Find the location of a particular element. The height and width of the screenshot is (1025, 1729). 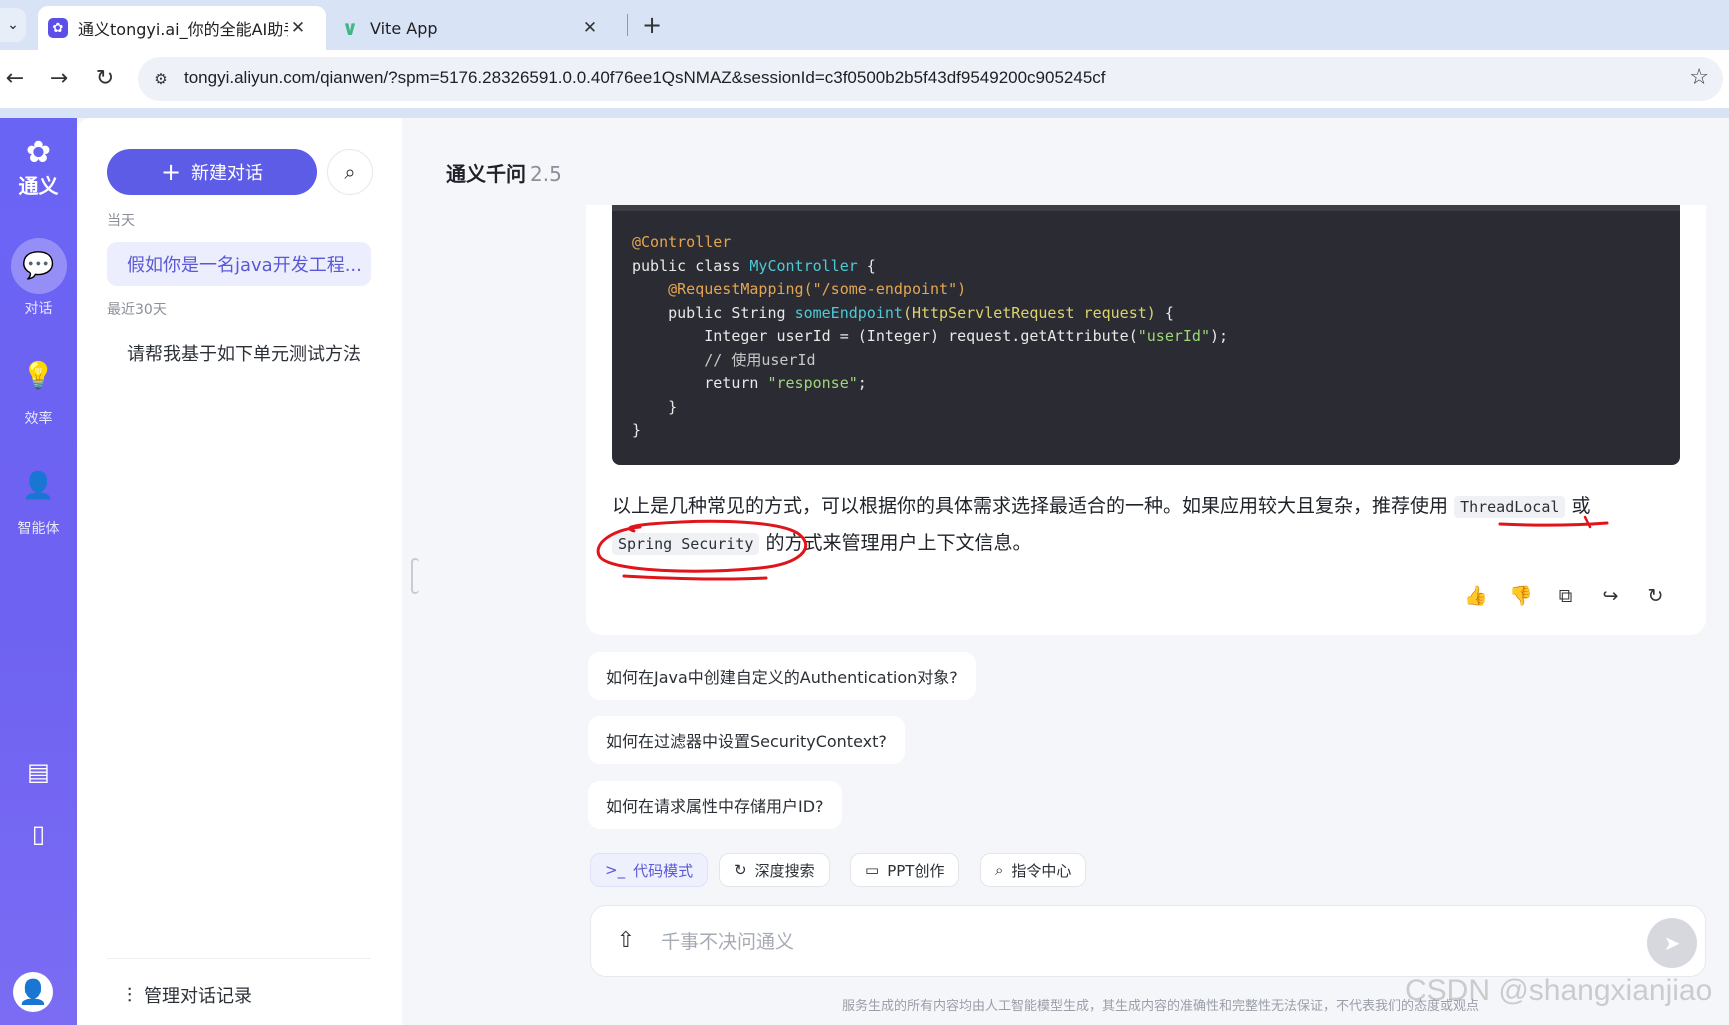

inline-code-spring-security: Spring Security is located at coordinates (686, 544).